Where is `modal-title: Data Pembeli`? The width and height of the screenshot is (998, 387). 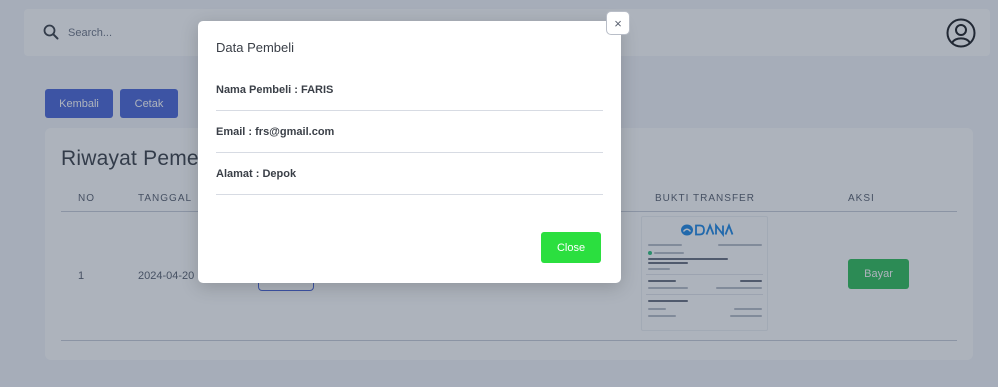 modal-title: Data Pembeli is located at coordinates (255, 47).